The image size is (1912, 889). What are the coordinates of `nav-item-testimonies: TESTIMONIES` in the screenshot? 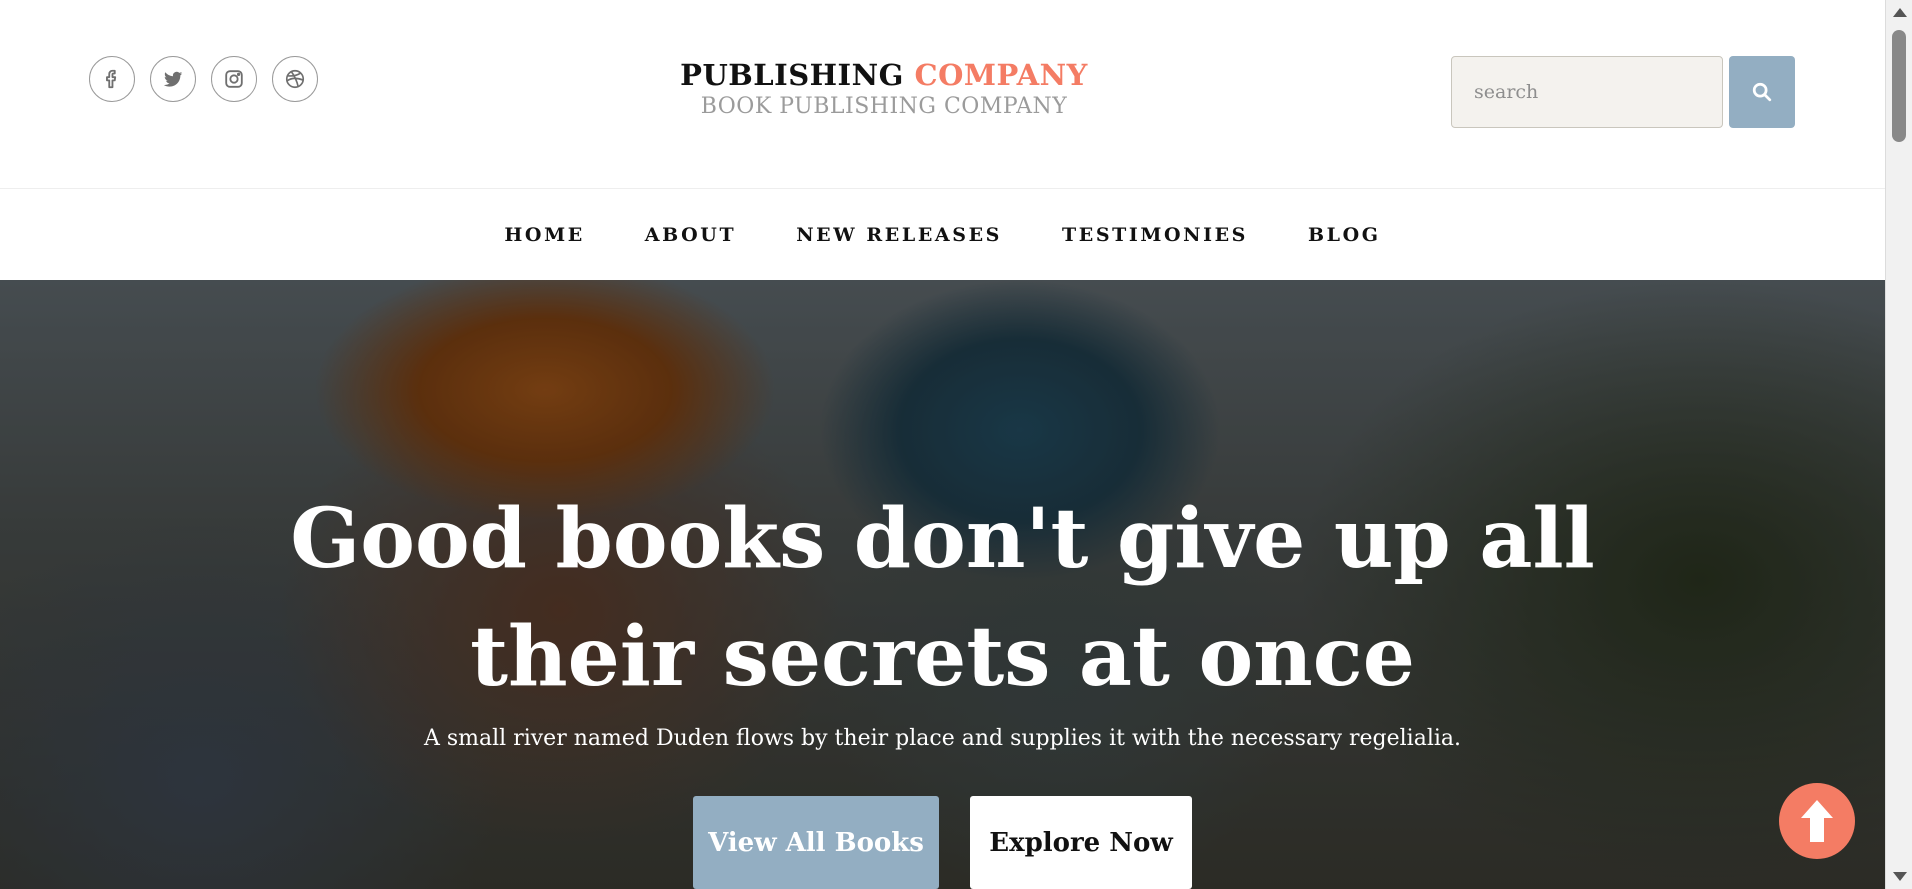 It's located at (1155, 235).